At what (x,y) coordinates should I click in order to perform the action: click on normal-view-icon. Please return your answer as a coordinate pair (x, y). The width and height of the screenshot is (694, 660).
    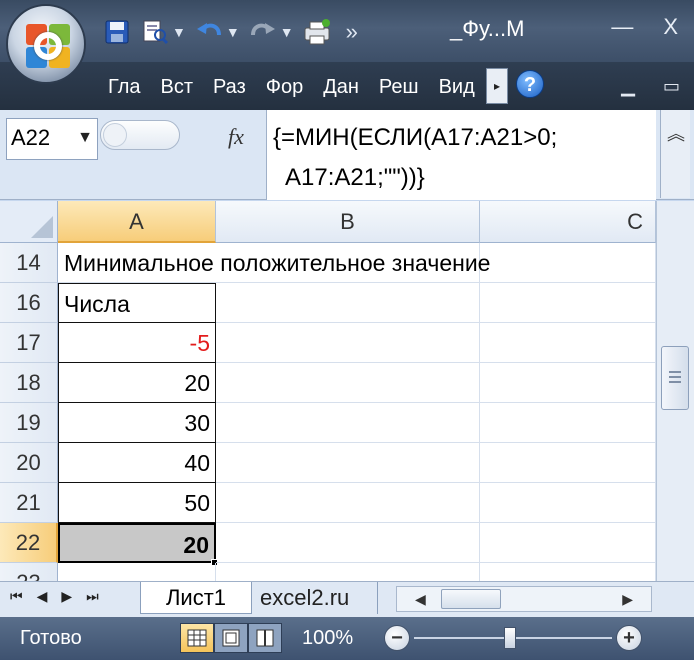
    Looking at the image, I should click on (197, 638).